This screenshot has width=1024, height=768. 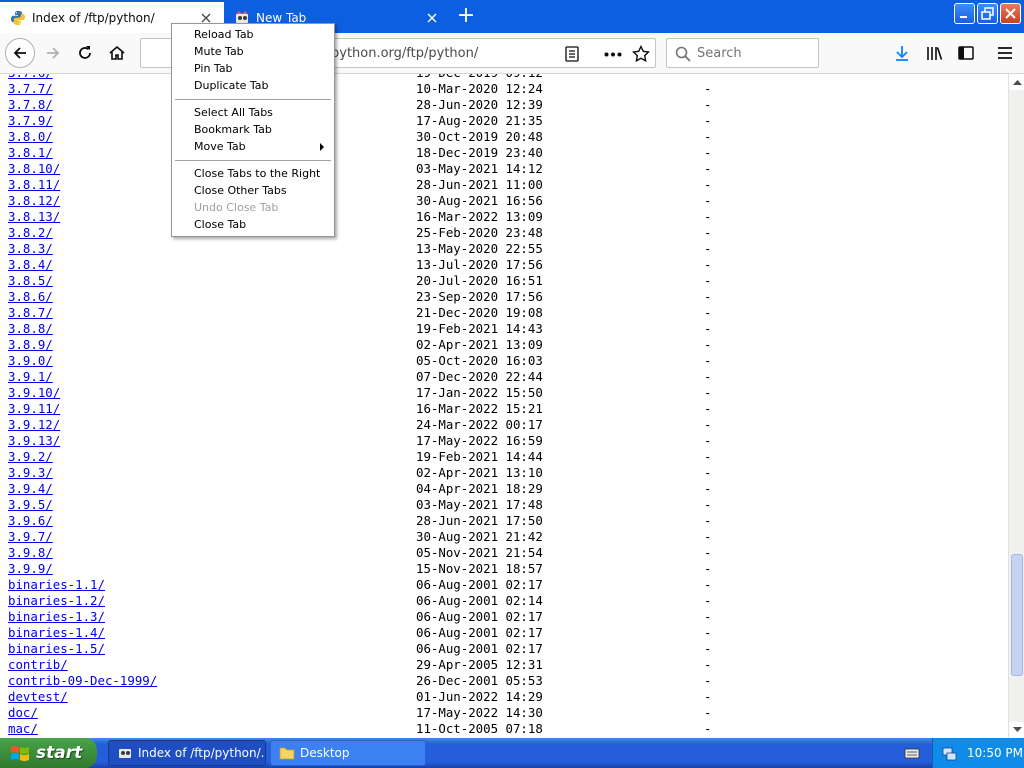 I want to click on menu-item-duplicate-tab: Duplicate Tab, so click(x=262, y=85).